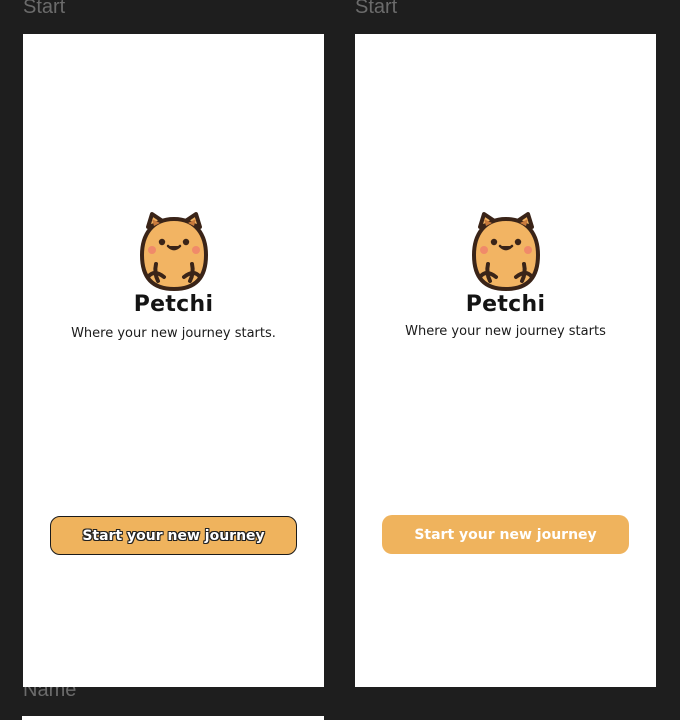 The width and height of the screenshot is (680, 720). I want to click on frame-label-start-left: Start, so click(44, 9).